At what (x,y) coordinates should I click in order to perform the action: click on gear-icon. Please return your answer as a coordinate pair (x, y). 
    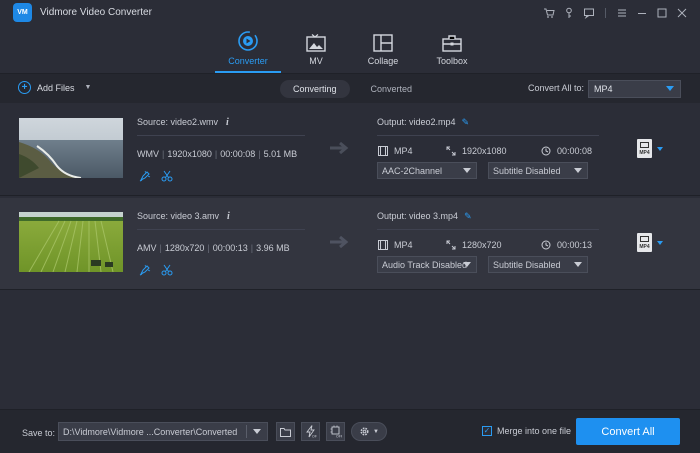
    Looking at the image, I should click on (364, 431).